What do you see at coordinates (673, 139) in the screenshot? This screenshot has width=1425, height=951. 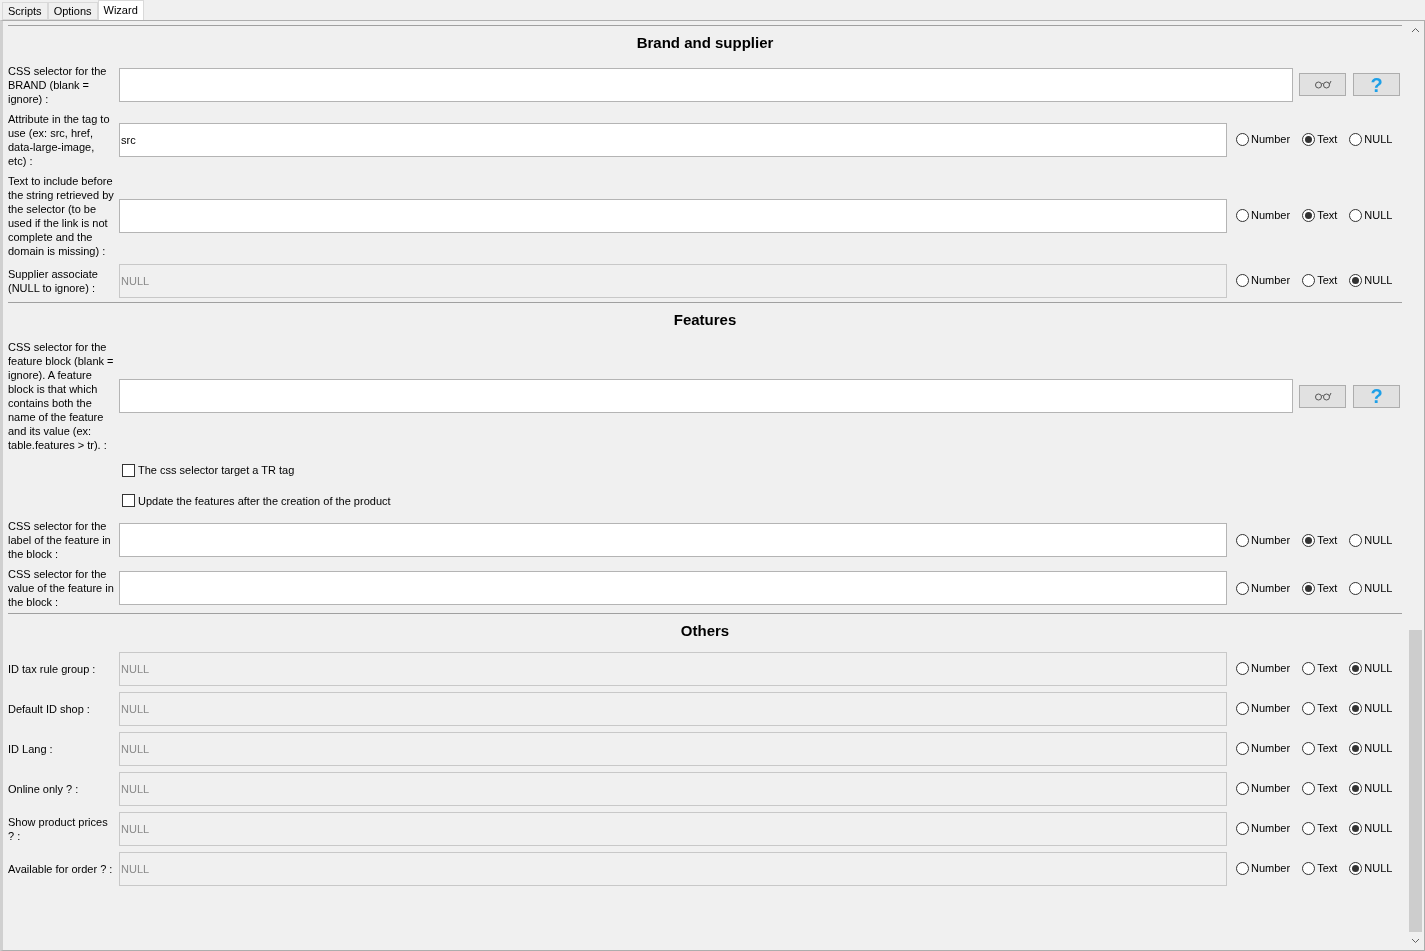 I see `input-field: src` at bounding box center [673, 139].